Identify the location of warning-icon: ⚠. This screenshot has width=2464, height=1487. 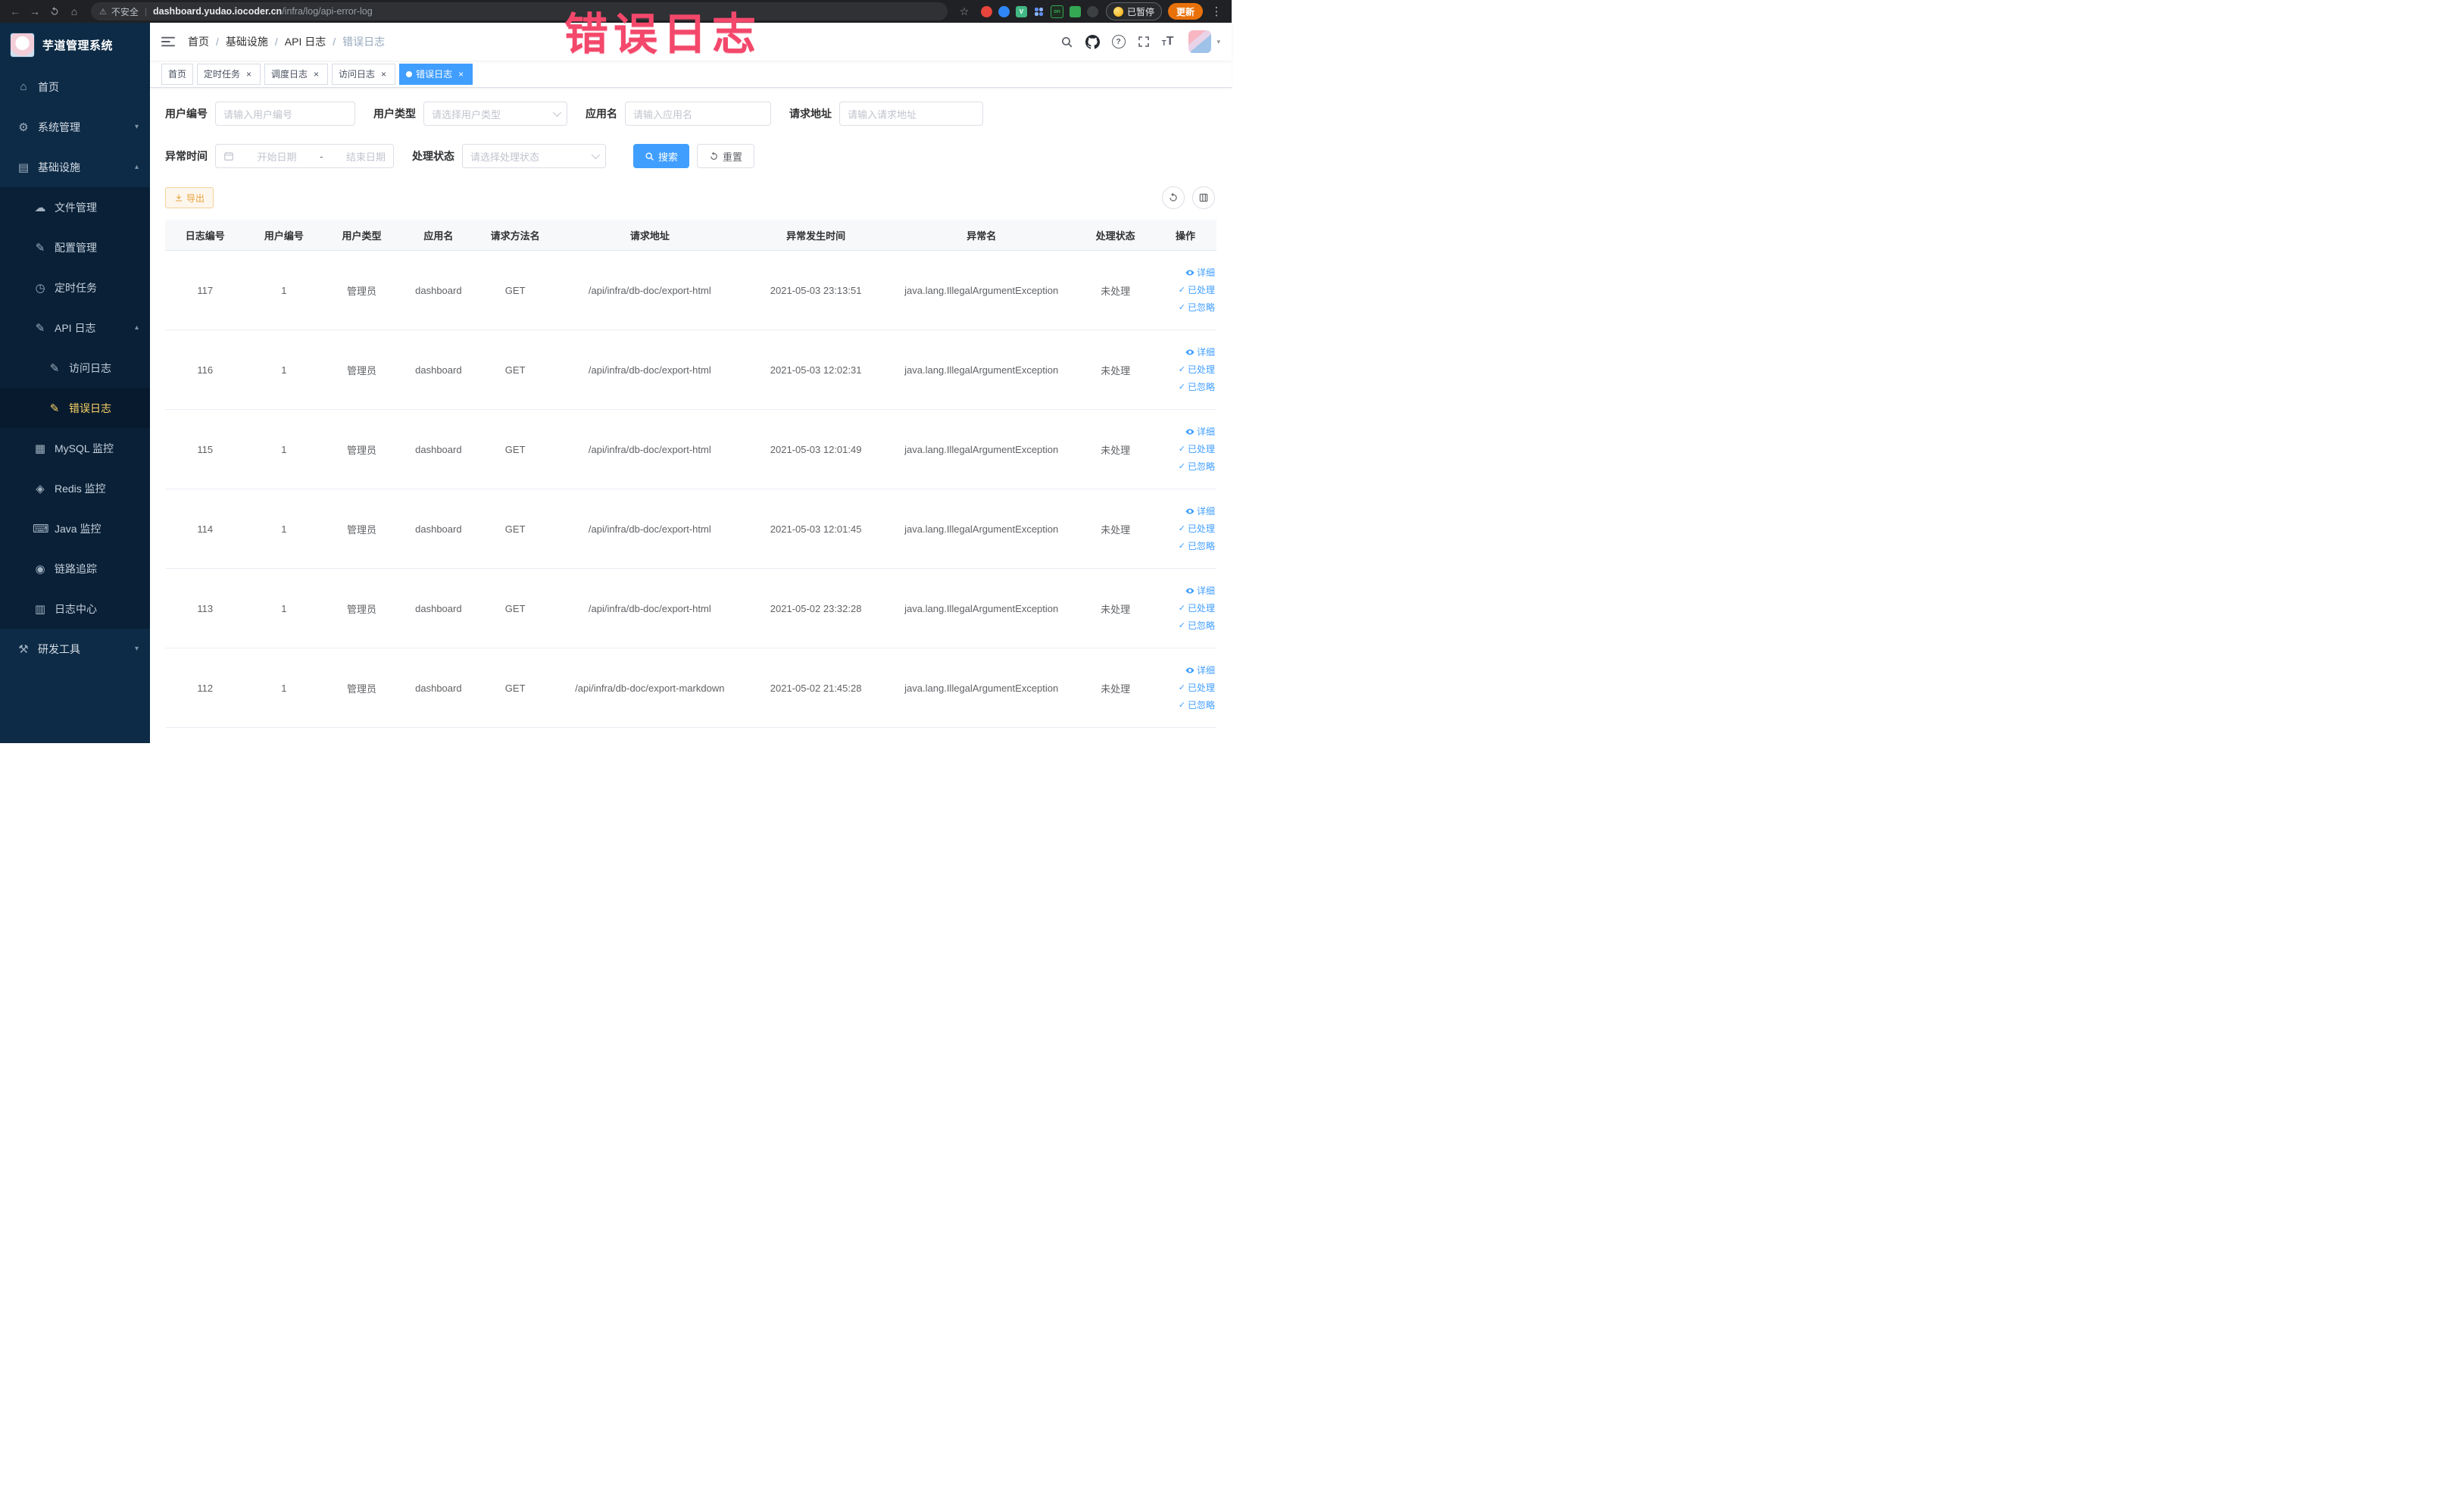
(103, 12).